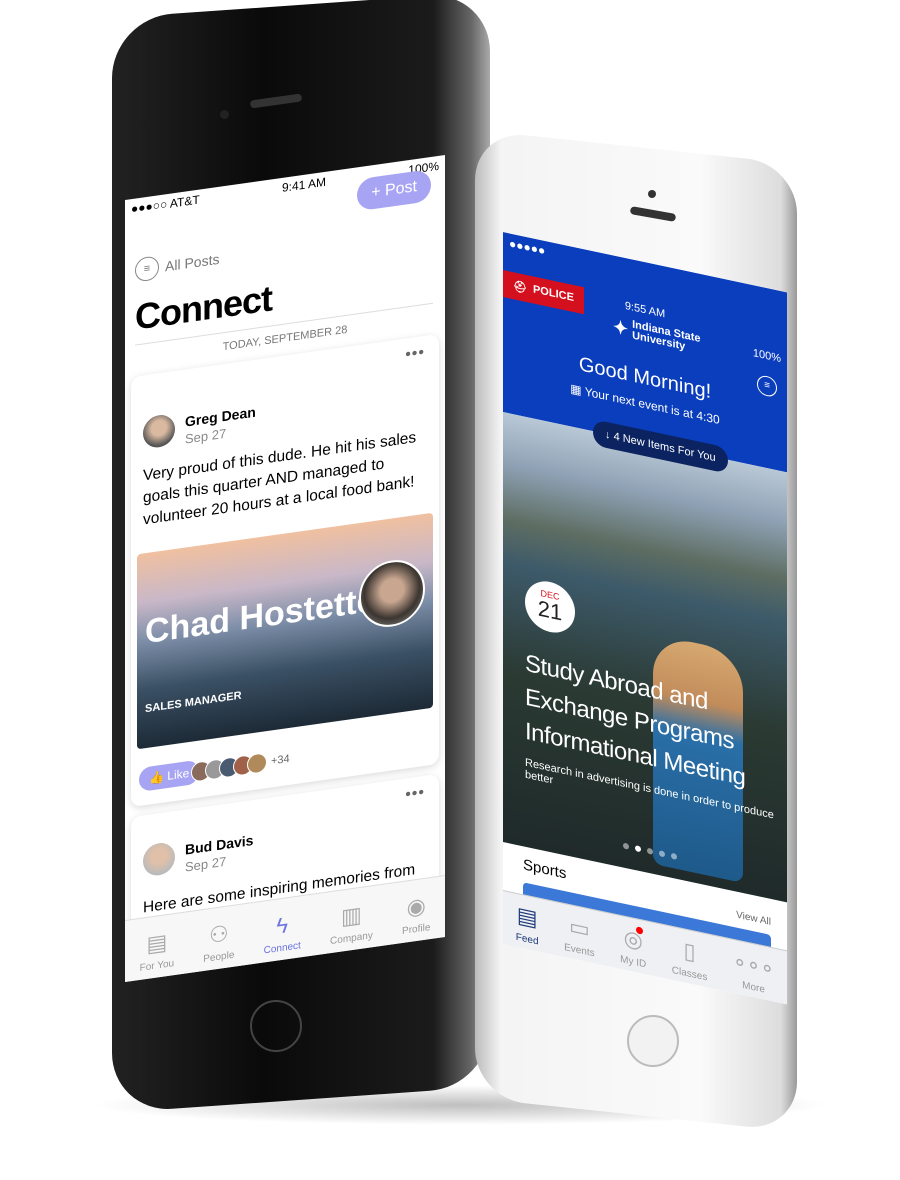 The width and height of the screenshot is (900, 1180). What do you see at coordinates (178, 774) in the screenshot?
I see `like-label: Like` at bounding box center [178, 774].